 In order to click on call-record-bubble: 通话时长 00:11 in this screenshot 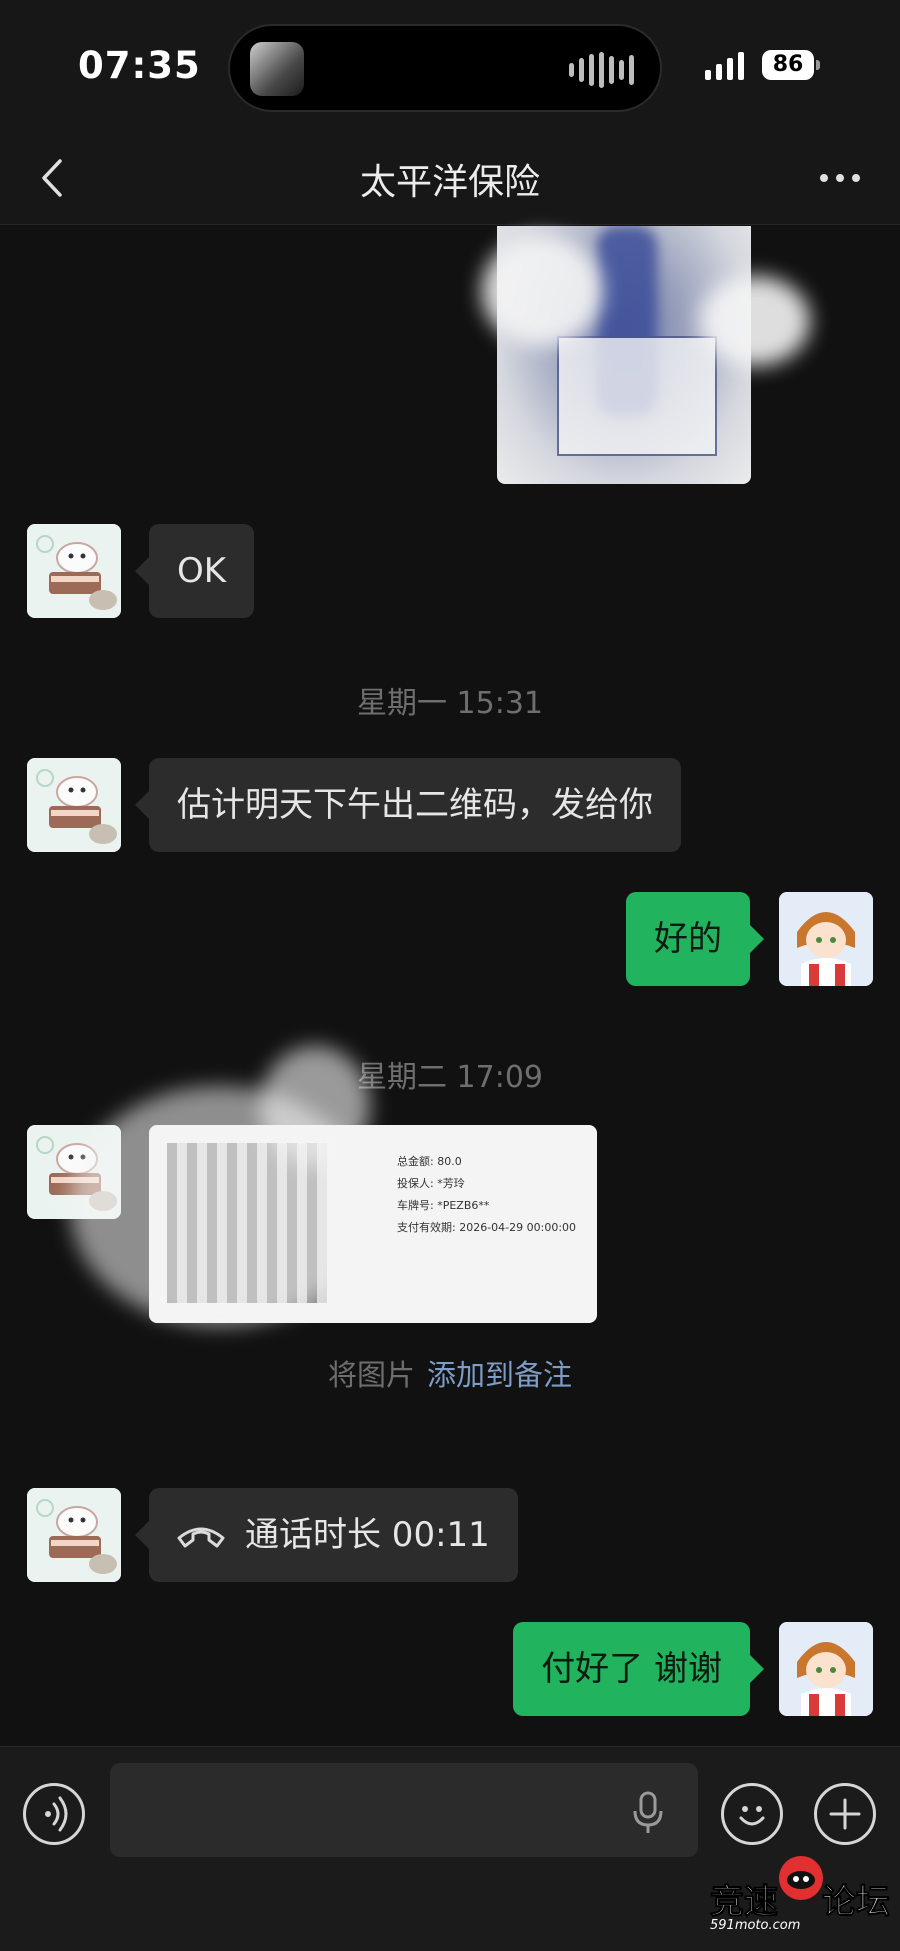, I will do `click(326, 1535)`.